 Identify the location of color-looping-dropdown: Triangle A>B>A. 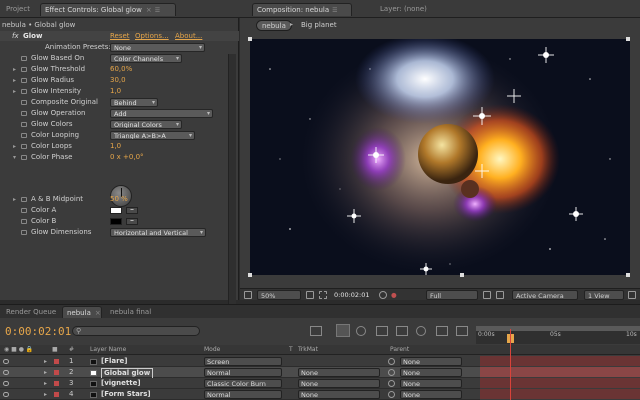
(152, 135).